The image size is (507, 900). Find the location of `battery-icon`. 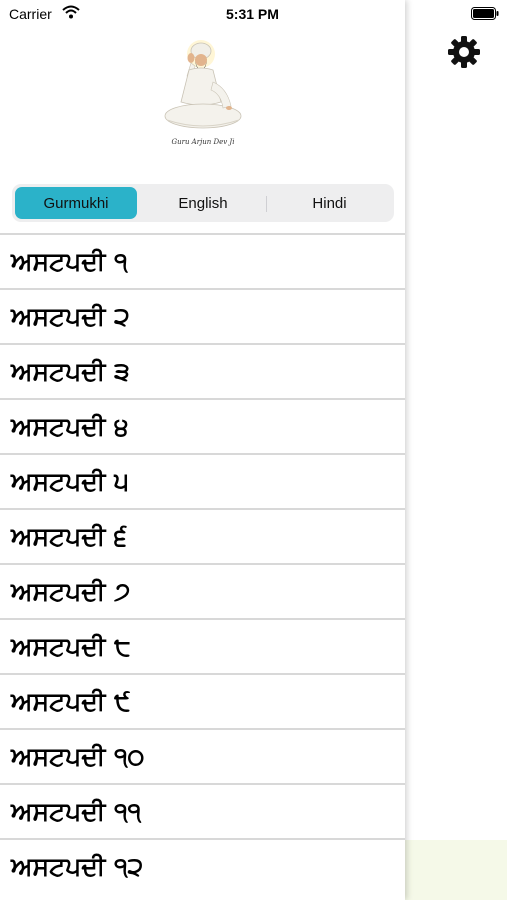

battery-icon is located at coordinates (485, 13).